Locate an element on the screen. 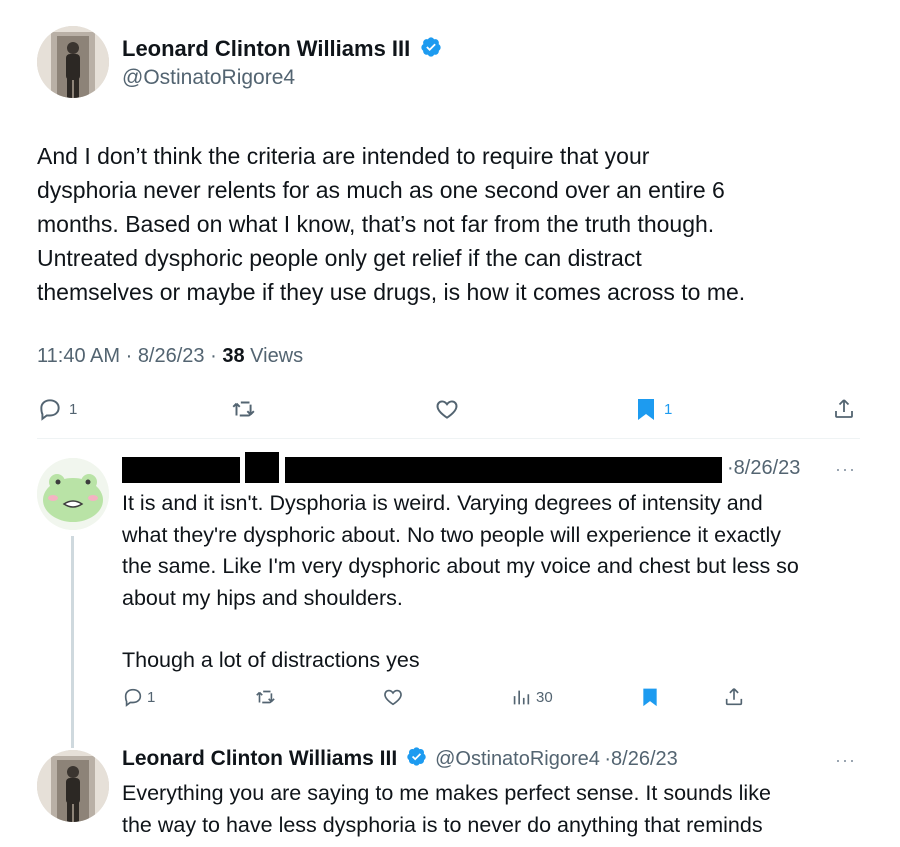 This screenshot has height=847, width=900. thread-line is located at coordinates (72, 642).